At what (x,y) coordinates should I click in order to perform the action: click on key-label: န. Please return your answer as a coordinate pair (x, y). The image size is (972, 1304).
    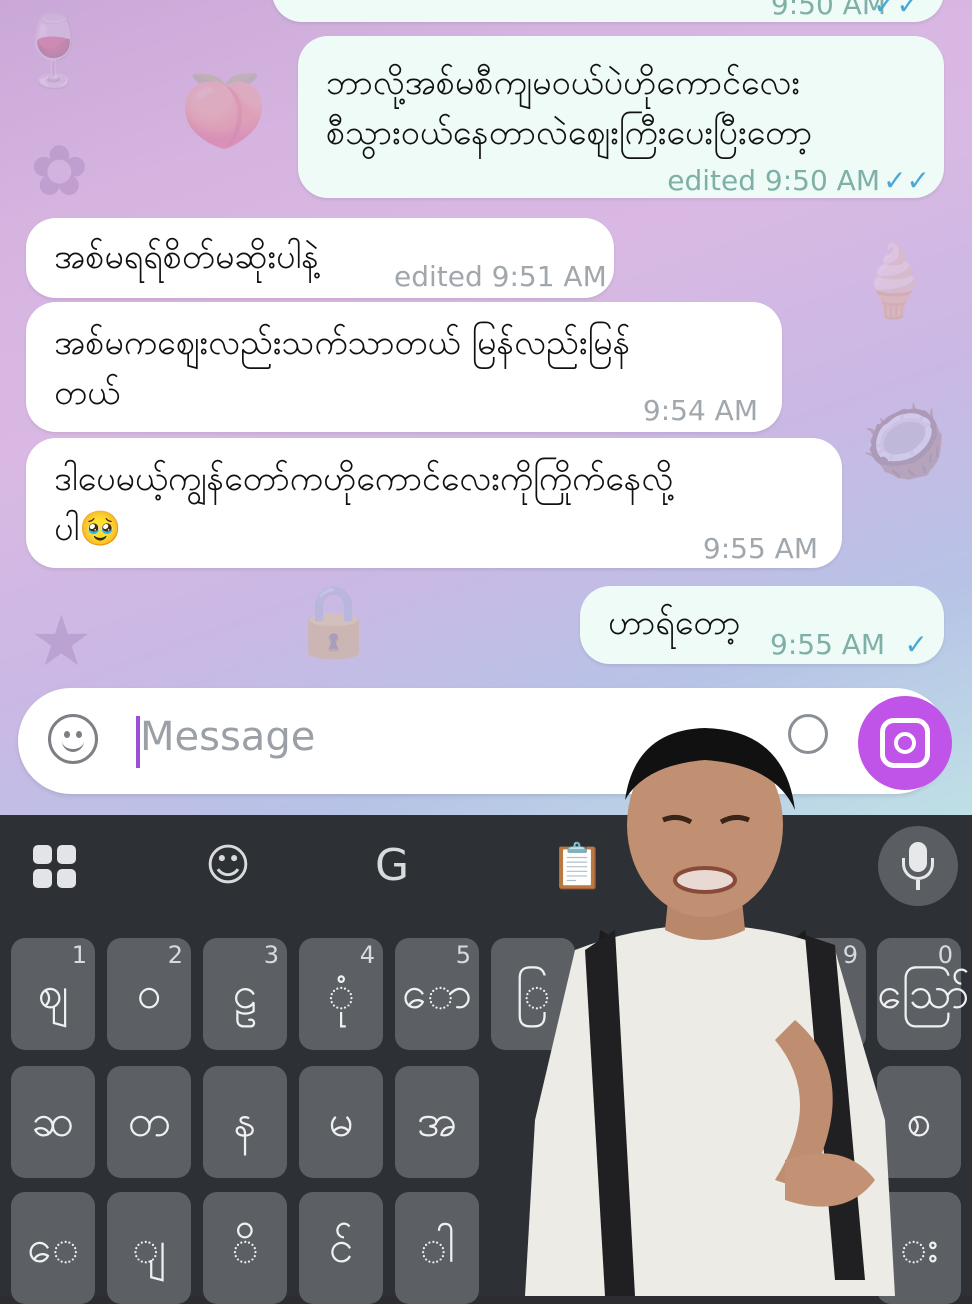
    Looking at the image, I should click on (245, 1121).